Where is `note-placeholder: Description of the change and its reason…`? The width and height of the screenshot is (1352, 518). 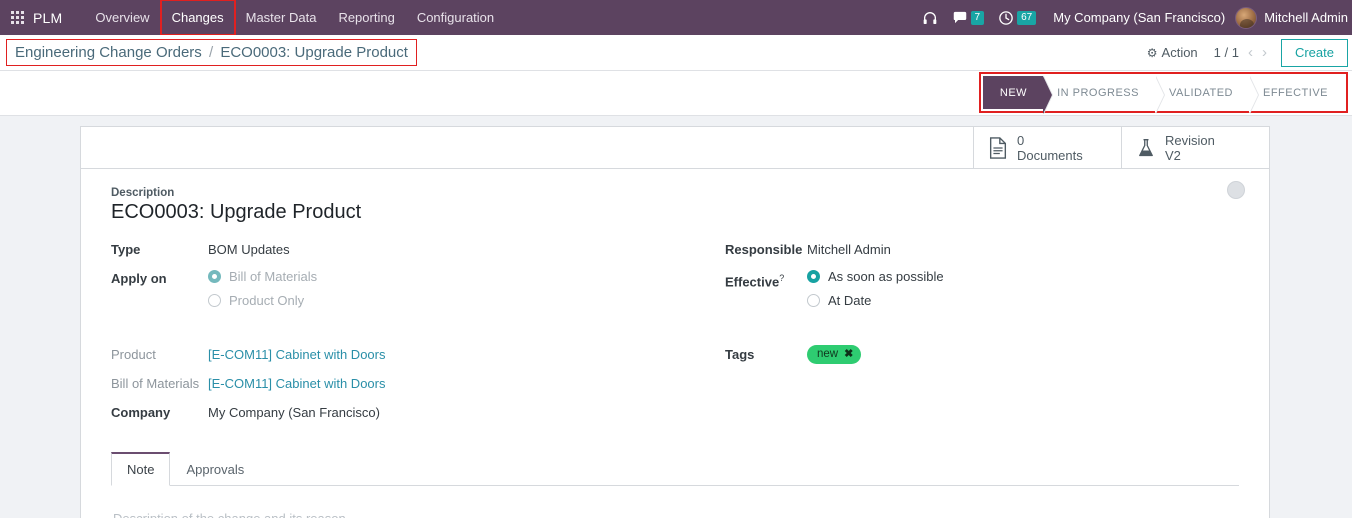 note-placeholder: Description of the change and its reason… is located at coordinates (231, 514).